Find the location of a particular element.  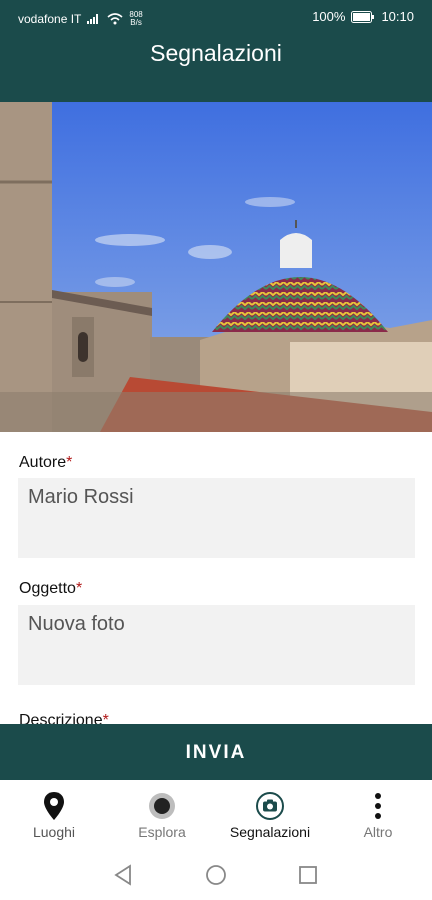

author-label: Autore* is located at coordinates (45, 463).